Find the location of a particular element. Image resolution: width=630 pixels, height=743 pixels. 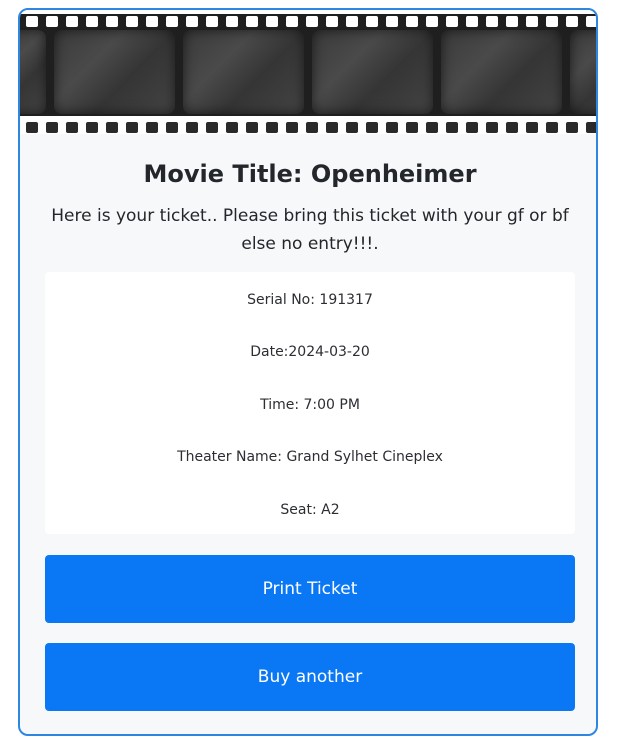

serial-number: Serial No: 191317 is located at coordinates (310, 300).